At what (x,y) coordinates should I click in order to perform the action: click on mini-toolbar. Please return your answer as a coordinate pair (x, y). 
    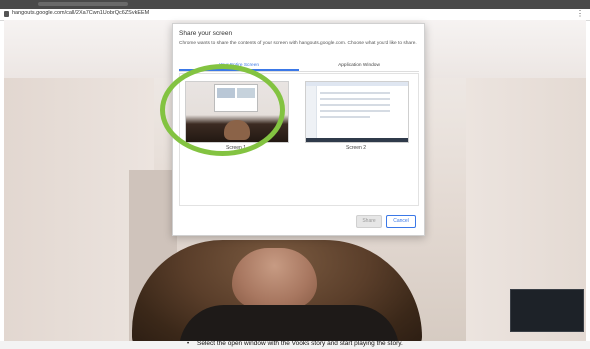
    Looking at the image, I should click on (357, 84).